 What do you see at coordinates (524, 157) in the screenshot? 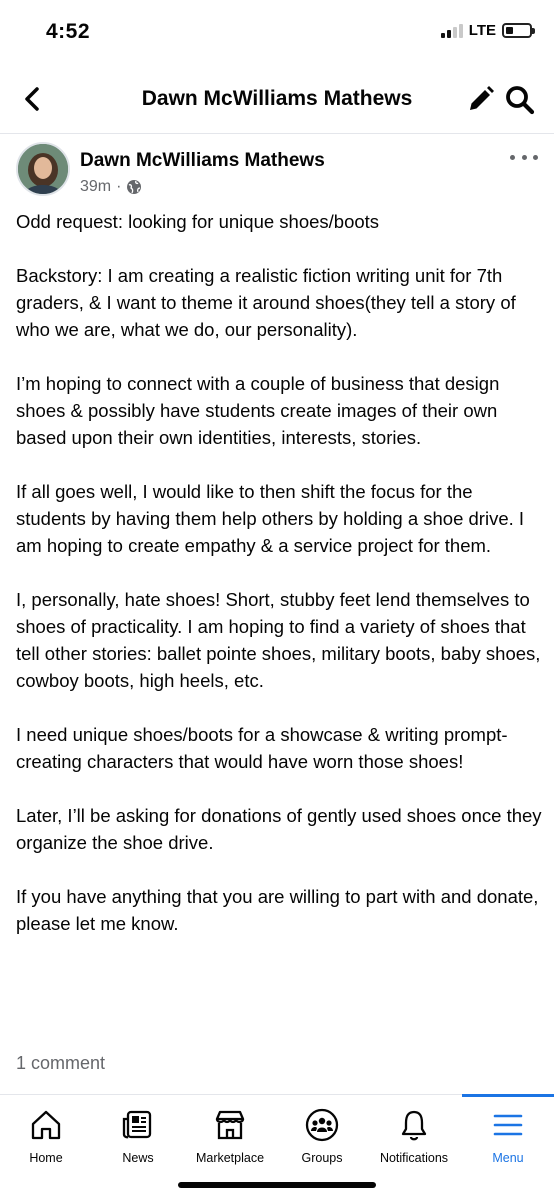
I see `post-options-button` at bounding box center [524, 157].